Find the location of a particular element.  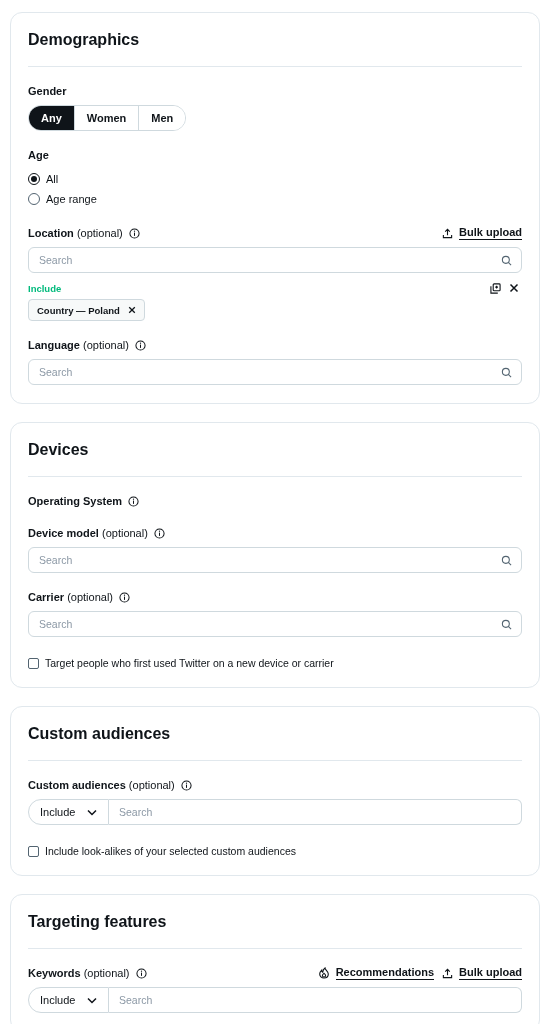

section-title: Targeting features is located at coordinates (98, 922).